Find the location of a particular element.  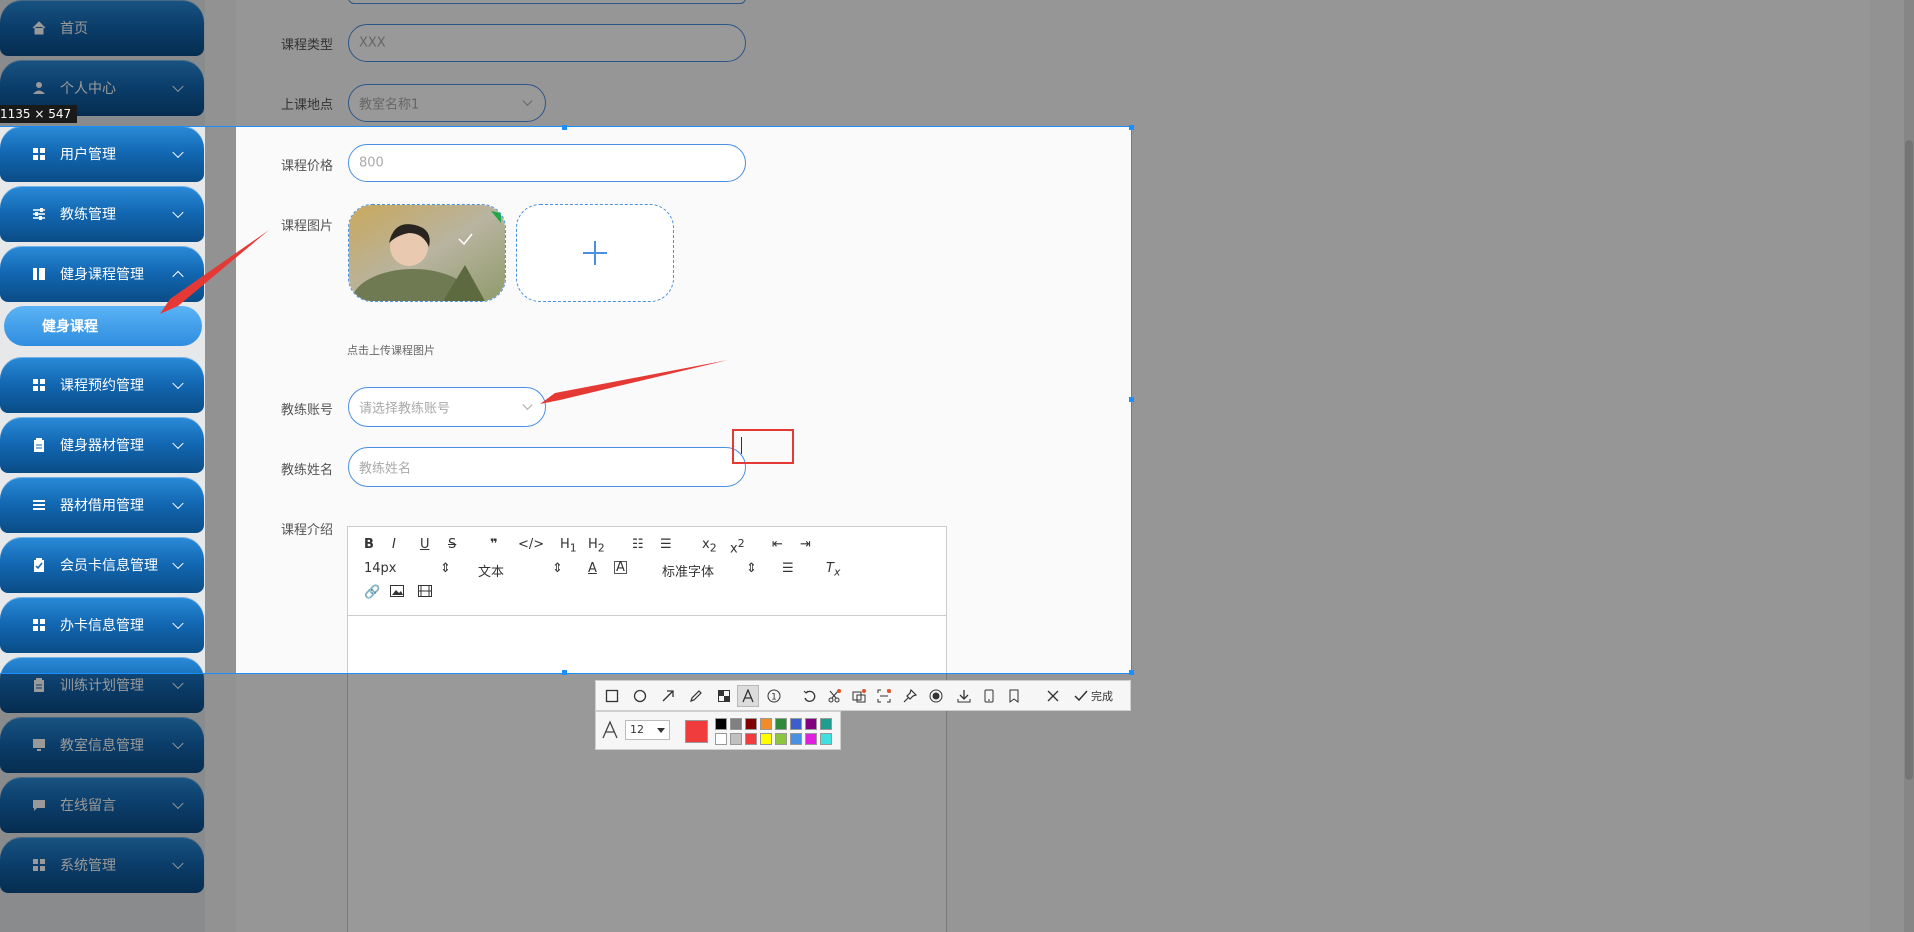

heading2-icon: H2 is located at coordinates (596, 546).